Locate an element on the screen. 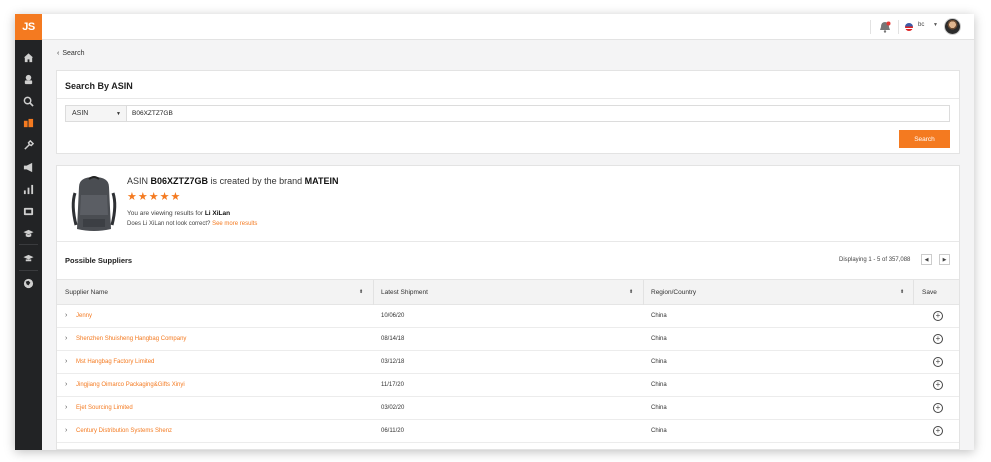 This screenshot has width=991, height=462. globe-icon is located at coordinates (28, 283).